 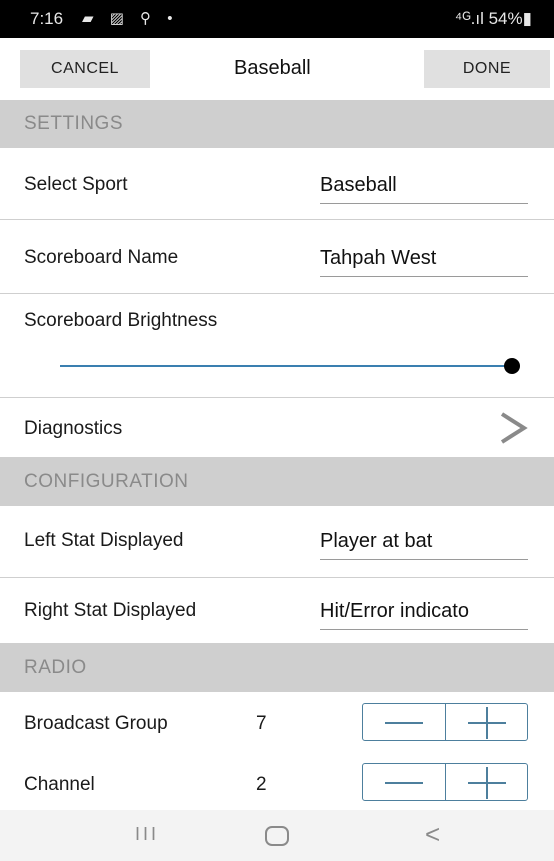 What do you see at coordinates (272, 68) in the screenshot?
I see `page-title: Baseball` at bounding box center [272, 68].